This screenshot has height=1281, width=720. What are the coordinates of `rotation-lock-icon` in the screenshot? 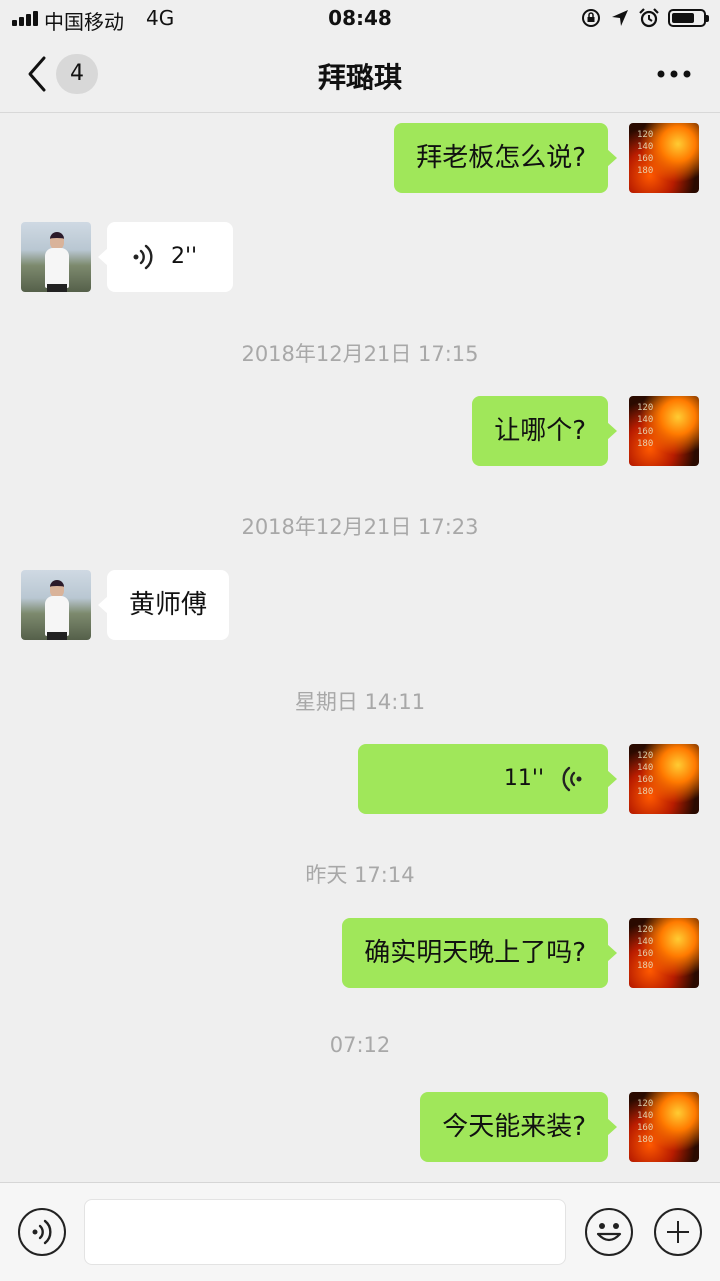 It's located at (591, 18).